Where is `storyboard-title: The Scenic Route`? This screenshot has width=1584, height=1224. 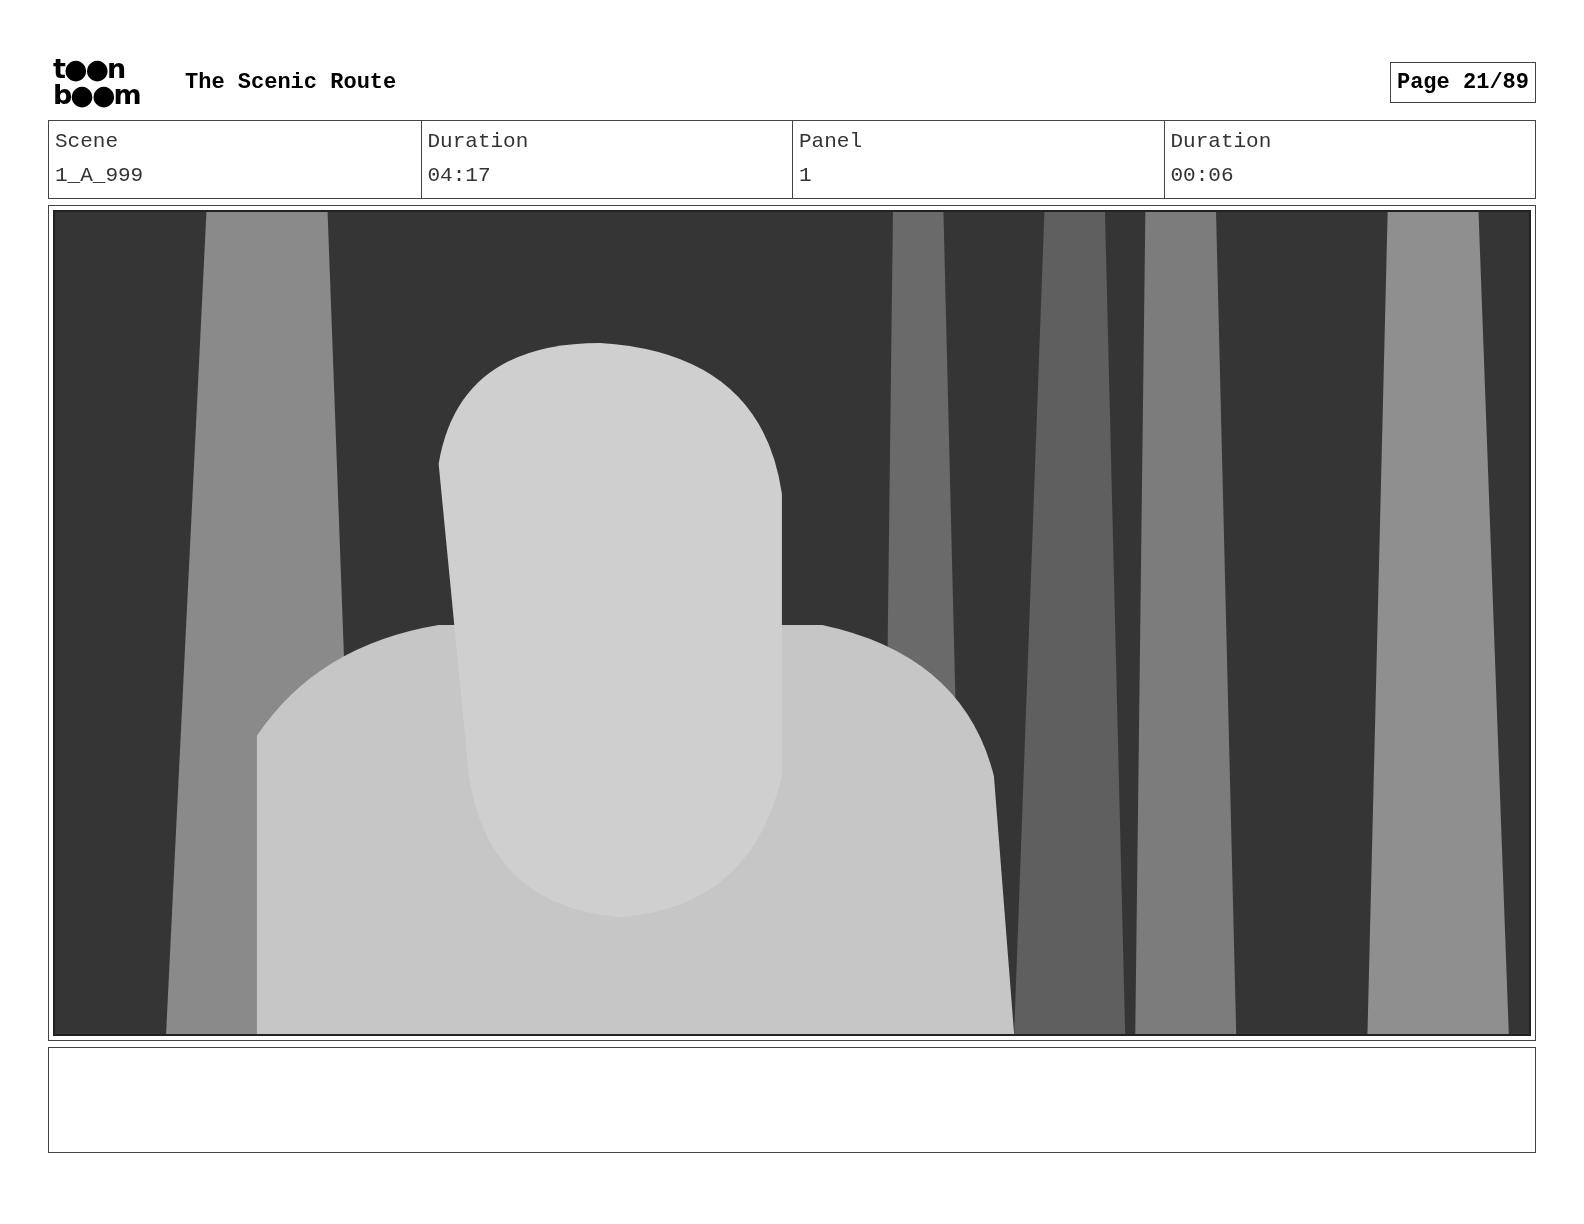
storyboard-title: The Scenic Route is located at coordinates (291, 82).